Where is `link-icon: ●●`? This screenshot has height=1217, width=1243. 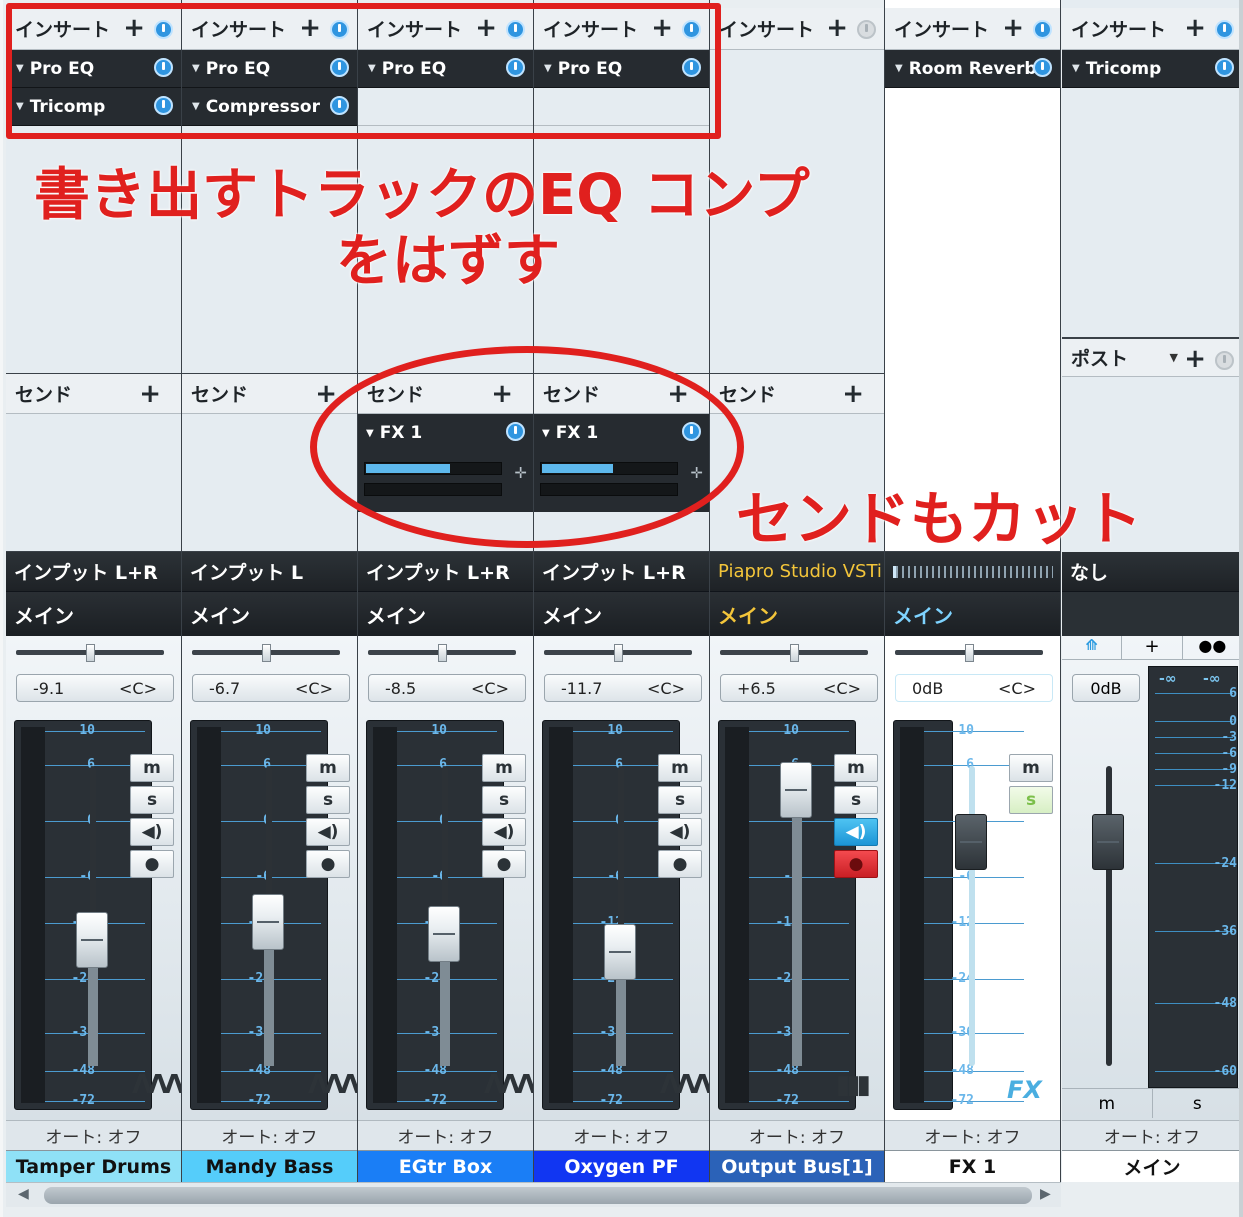
link-icon: ●● is located at coordinates (1211, 647).